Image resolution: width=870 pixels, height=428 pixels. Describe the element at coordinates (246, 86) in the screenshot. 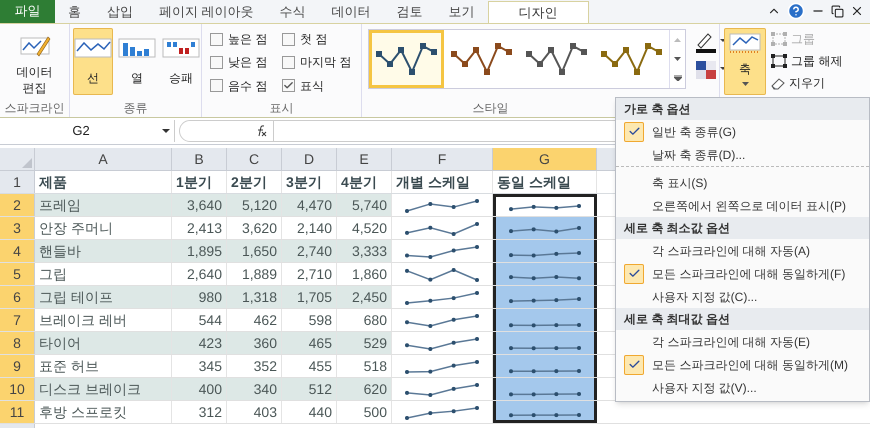

I see `checkbox: 음수 점` at that location.